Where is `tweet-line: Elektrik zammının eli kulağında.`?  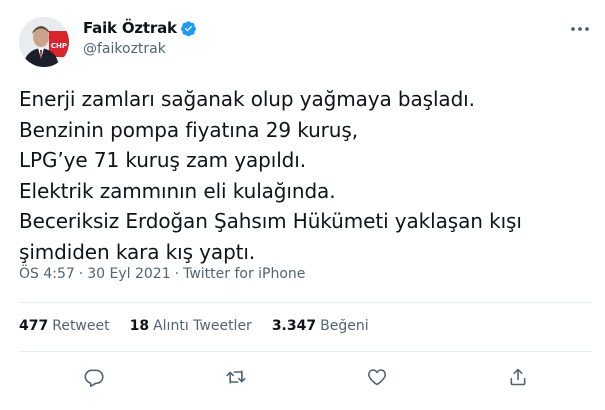 tweet-line: Elektrik zammının eli kulağında. is located at coordinates (177, 190).